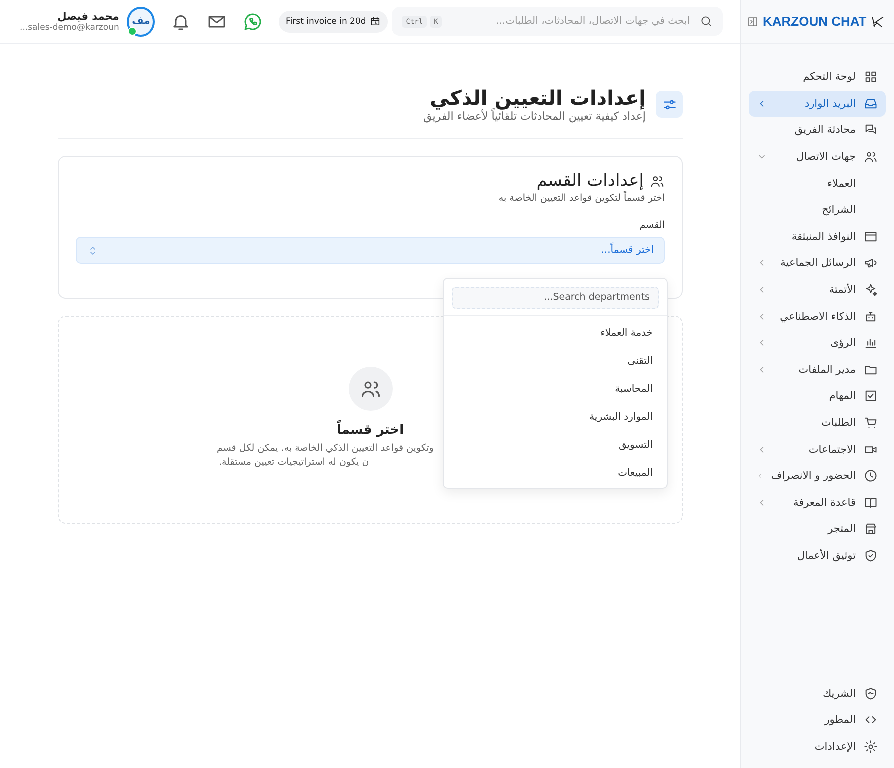 The height and width of the screenshot is (768, 894). I want to click on nav-item: الأتمتة, so click(817, 290).